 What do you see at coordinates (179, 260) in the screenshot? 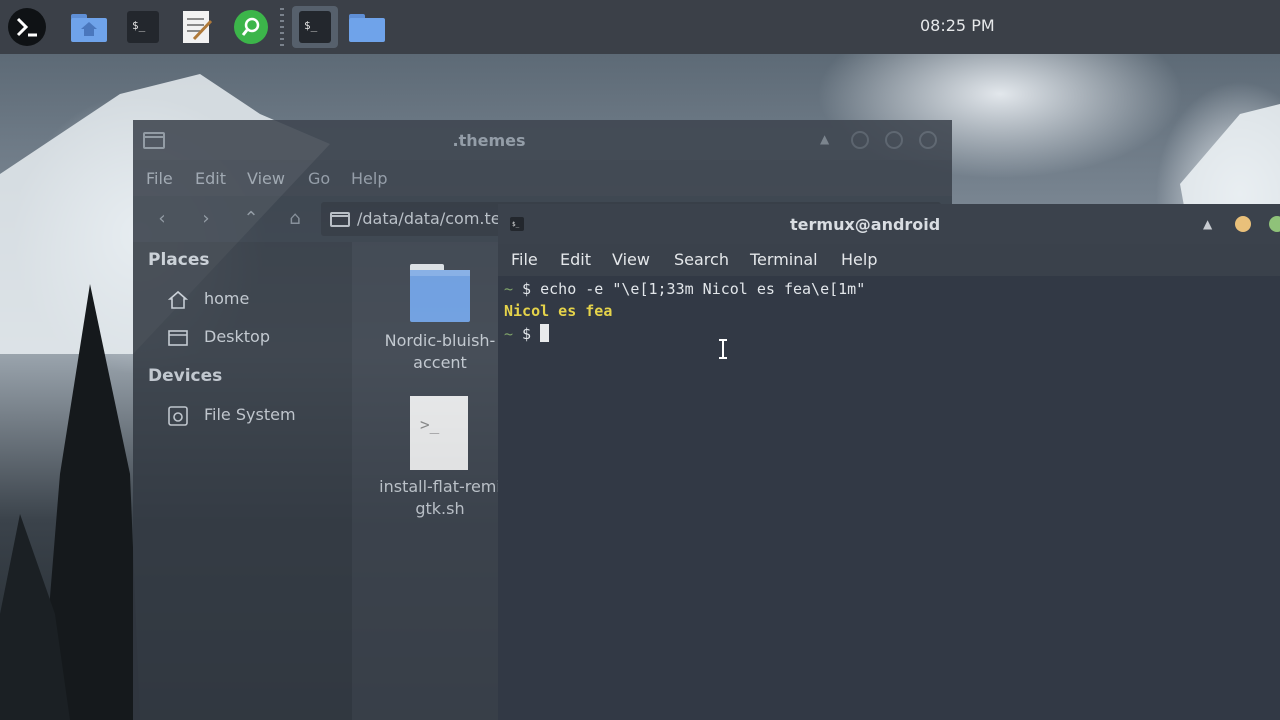
I see `places-heading: Places` at bounding box center [179, 260].